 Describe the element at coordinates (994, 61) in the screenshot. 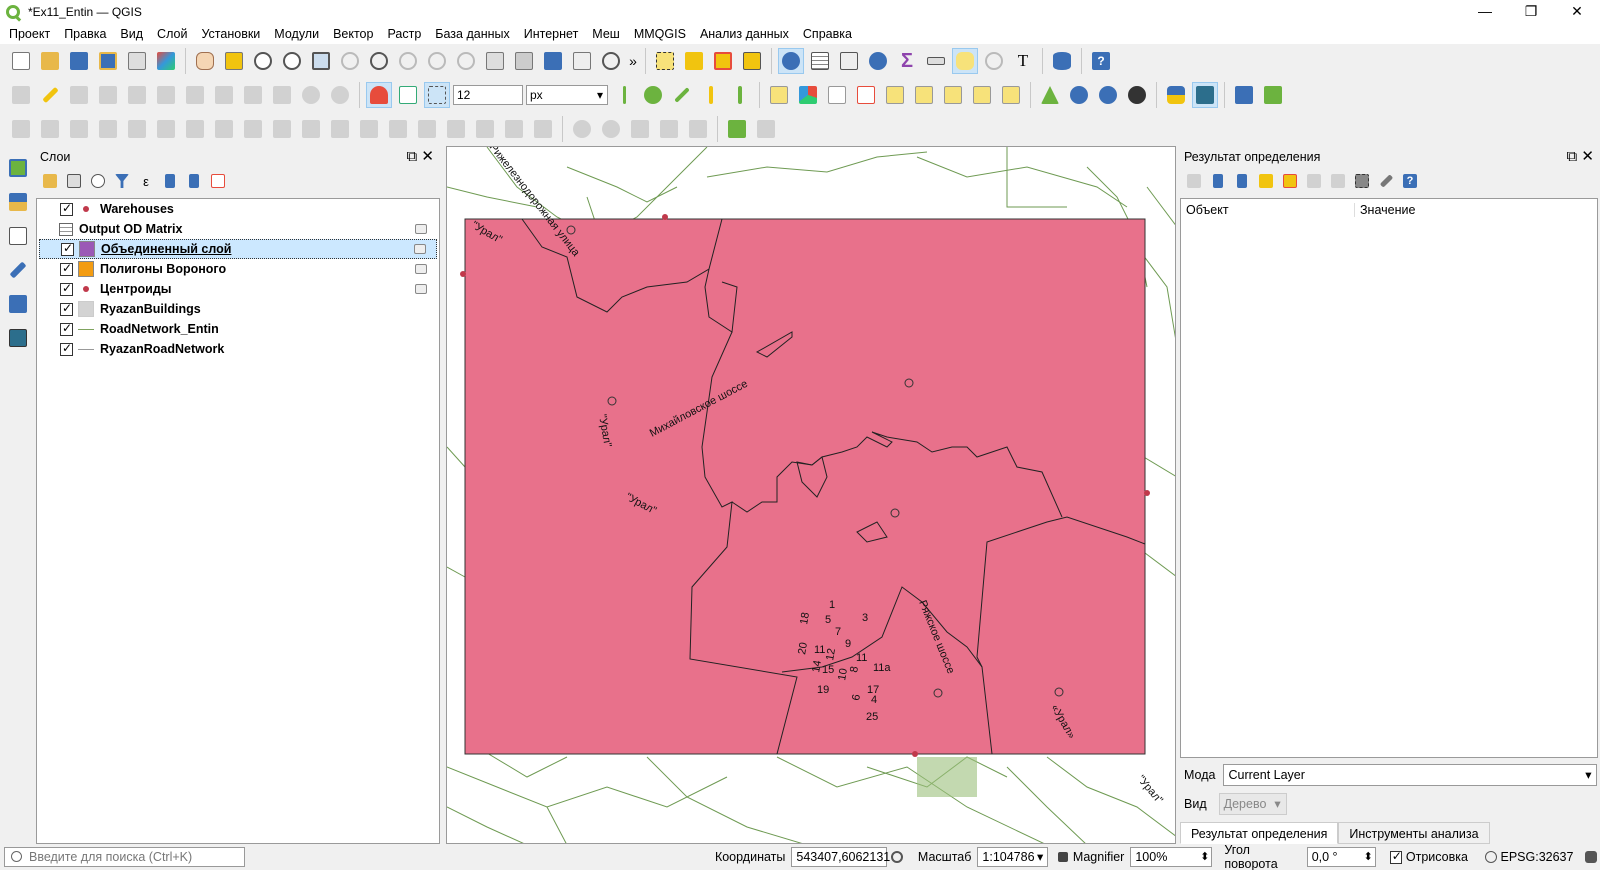

I see `search-locator-icon` at that location.